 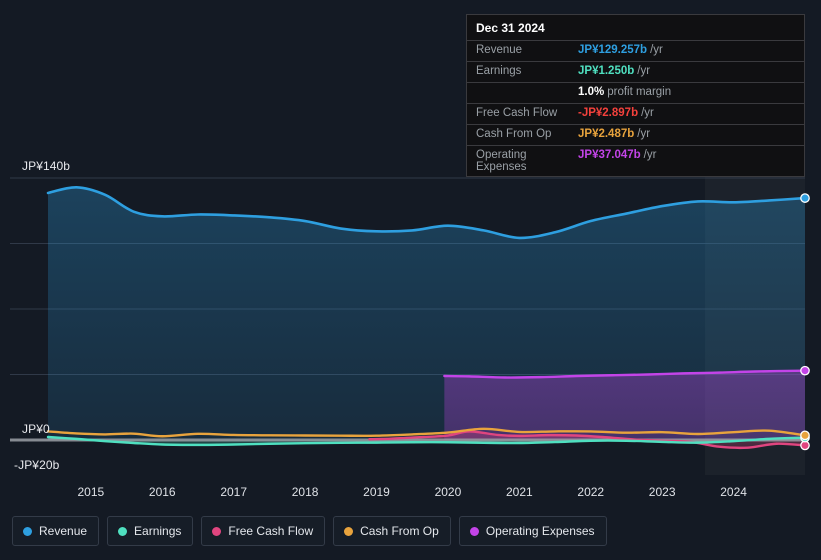 What do you see at coordinates (606, 134) in the screenshot?
I see `tooltip-row-value: JP¥2.487b` at bounding box center [606, 134].